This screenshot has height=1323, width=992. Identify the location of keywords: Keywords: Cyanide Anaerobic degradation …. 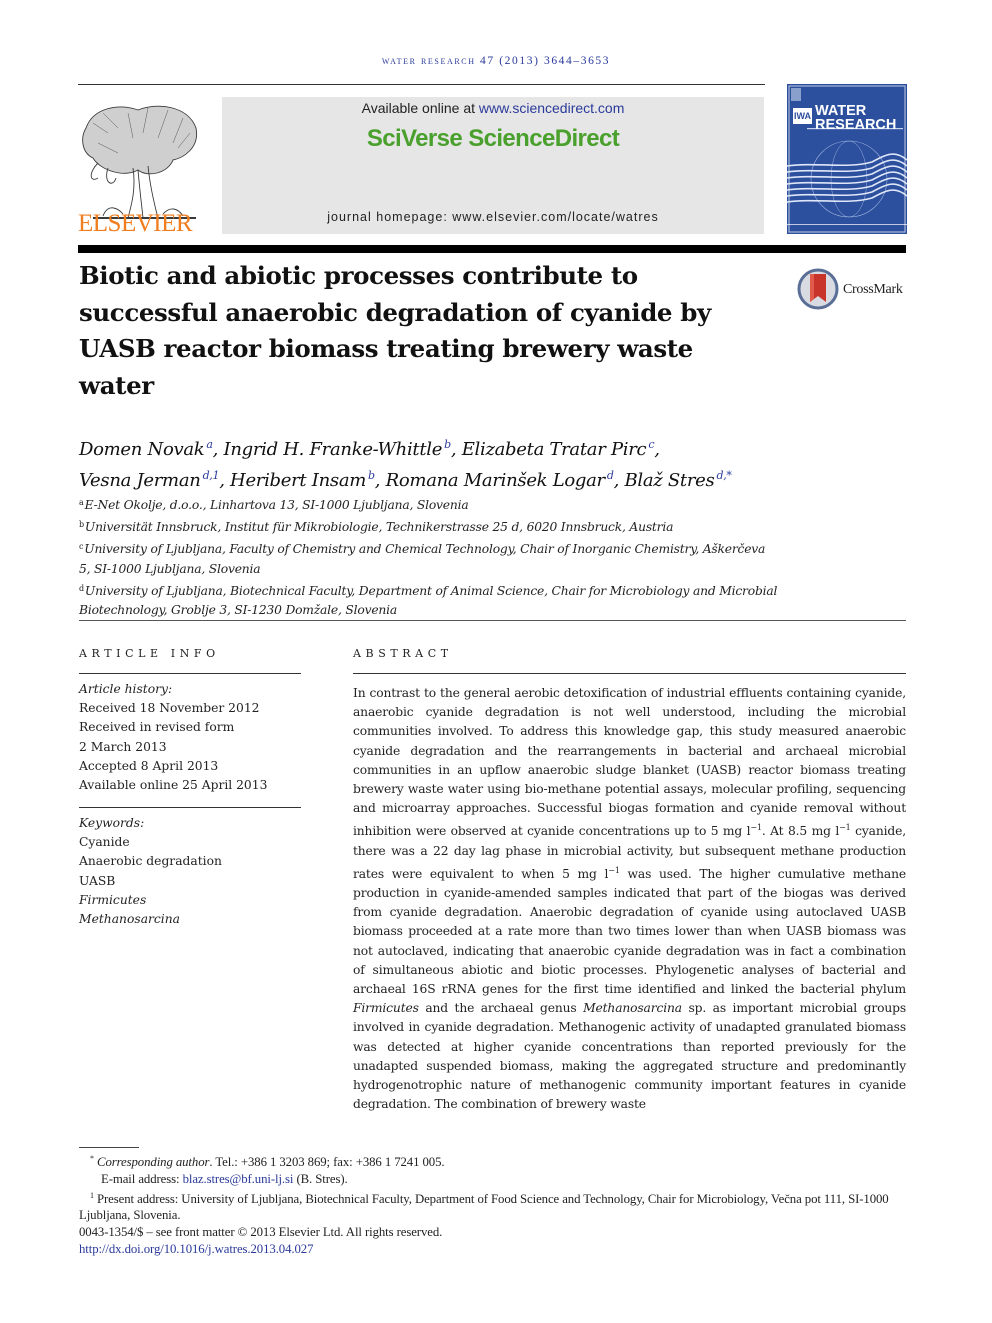
(194, 871).